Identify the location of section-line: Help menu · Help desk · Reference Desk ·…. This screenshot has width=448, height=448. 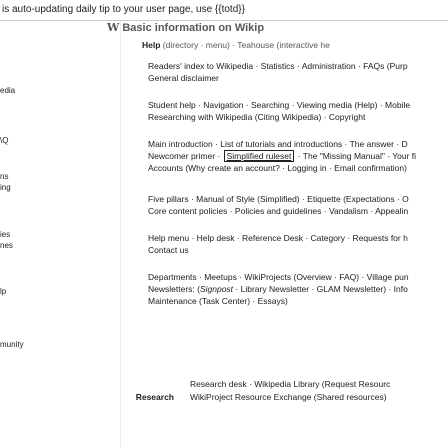
(298, 238).